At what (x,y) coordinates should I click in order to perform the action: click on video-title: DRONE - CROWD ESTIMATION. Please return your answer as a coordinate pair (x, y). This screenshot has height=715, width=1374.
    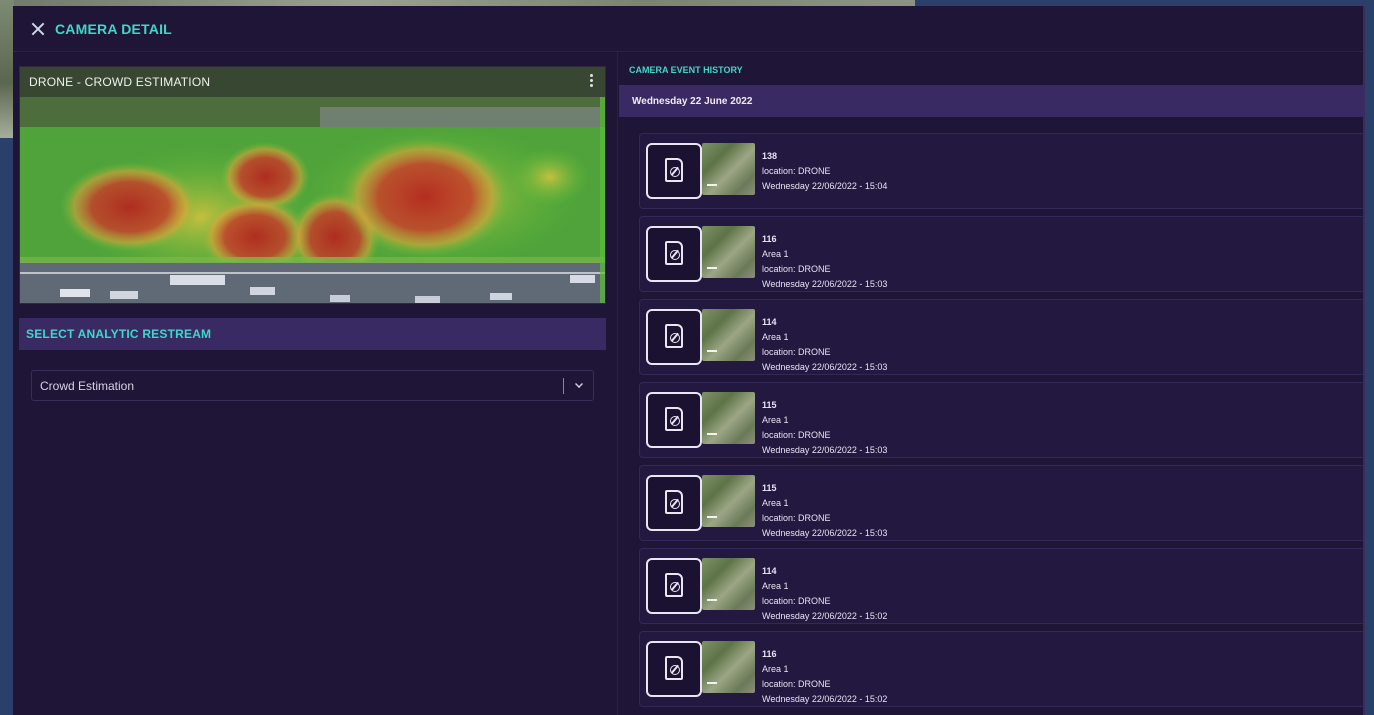
    Looking at the image, I should click on (120, 82).